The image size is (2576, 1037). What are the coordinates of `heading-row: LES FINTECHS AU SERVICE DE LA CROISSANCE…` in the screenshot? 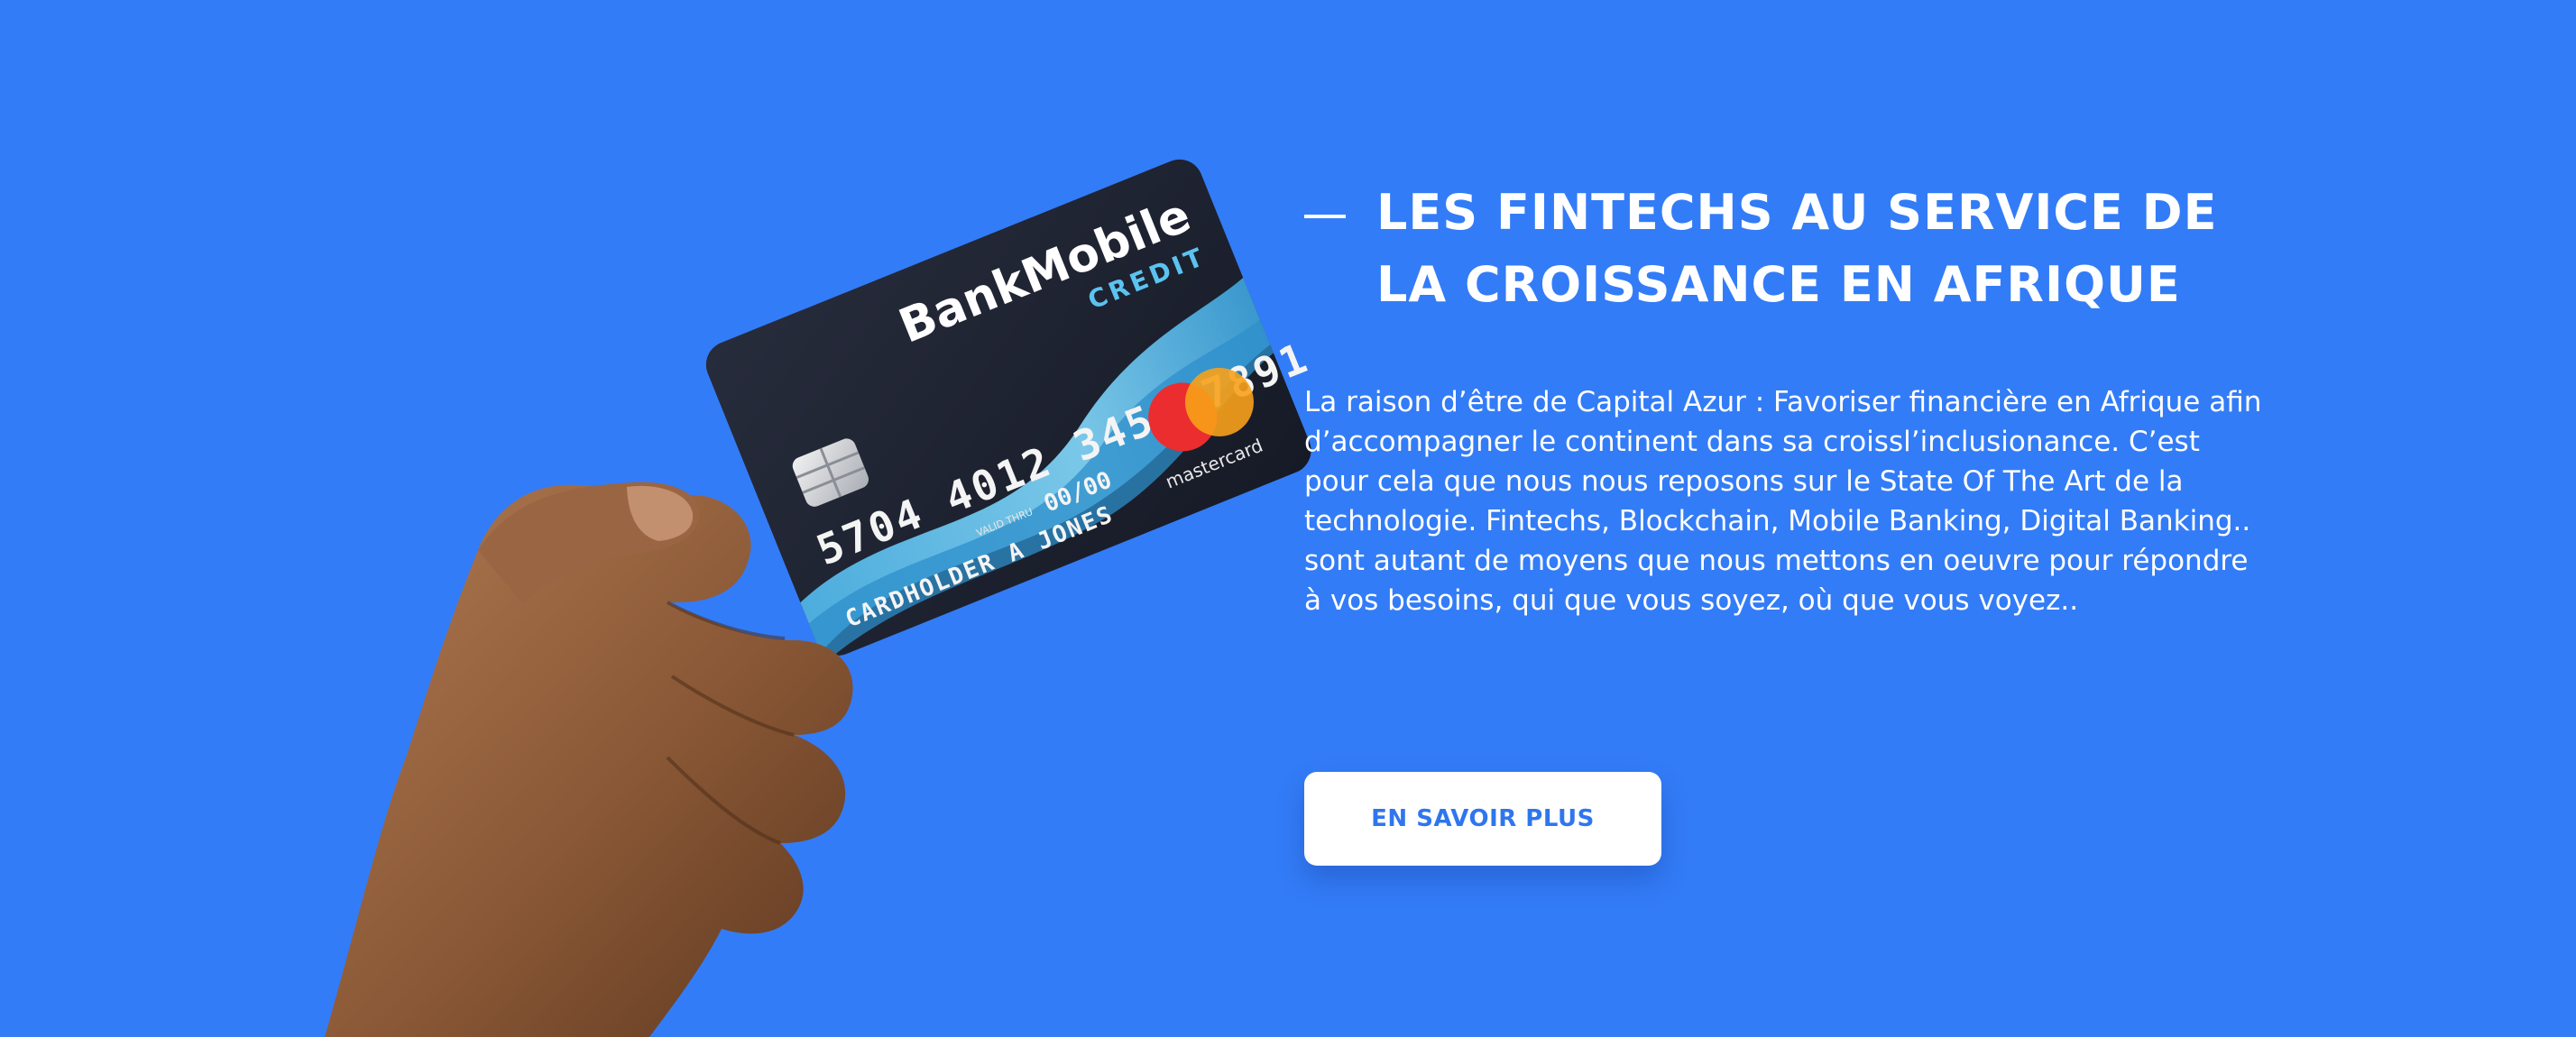 It's located at (1791, 249).